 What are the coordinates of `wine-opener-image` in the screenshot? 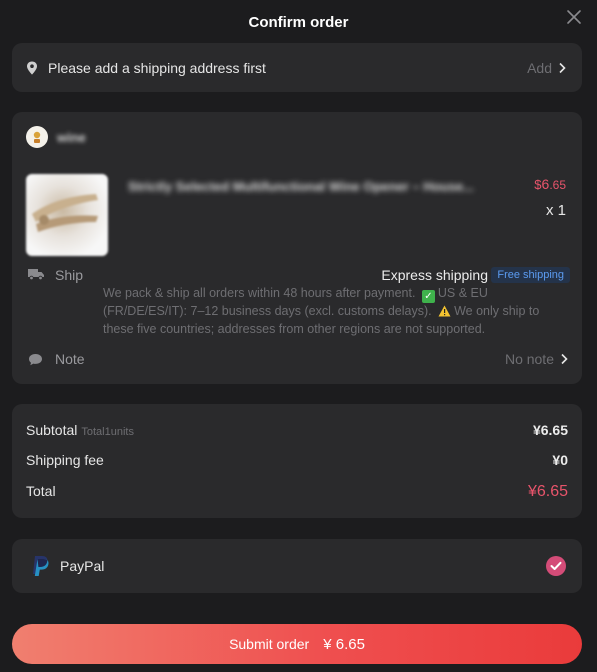 It's located at (65, 213).